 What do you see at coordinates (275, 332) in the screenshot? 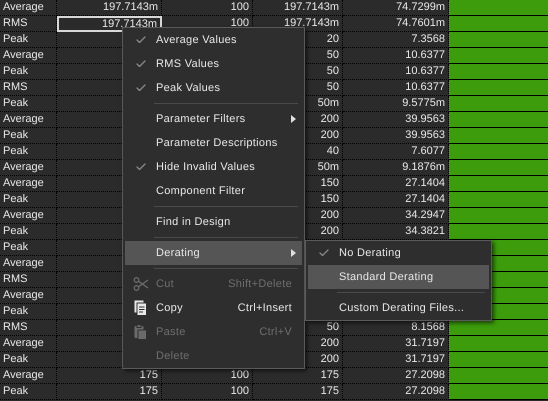
I see `shortcut-text: Ctrl+V` at bounding box center [275, 332].